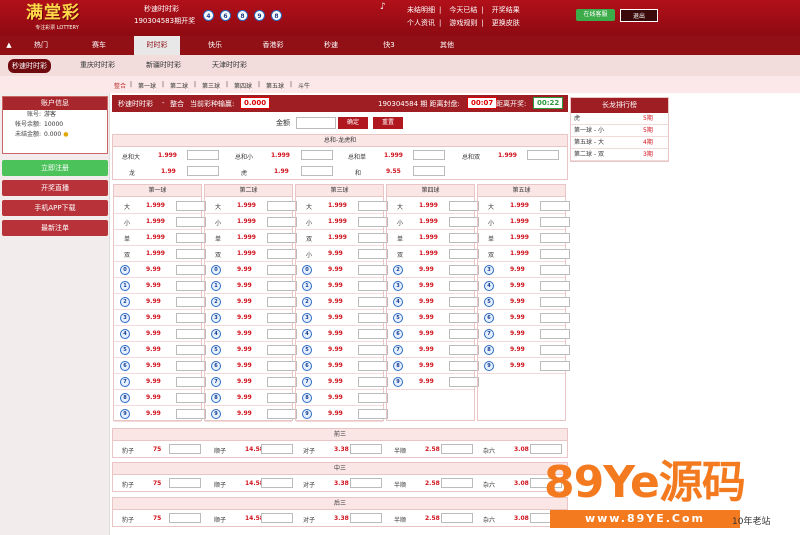 The image size is (800, 535). I want to click on nav-tab: 快乐, so click(215, 45).